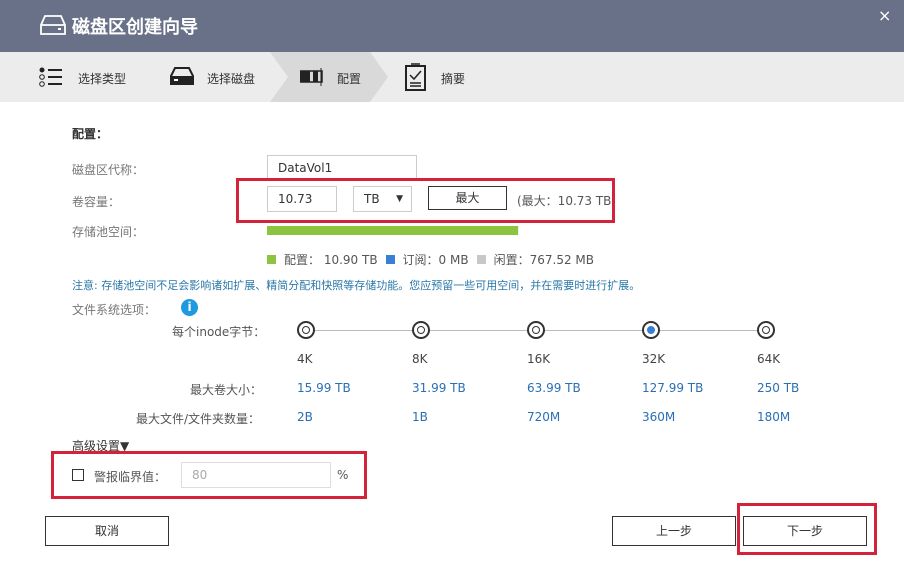  Describe the element at coordinates (78, 475) in the screenshot. I see `alert-threshold-checkbox` at that location.